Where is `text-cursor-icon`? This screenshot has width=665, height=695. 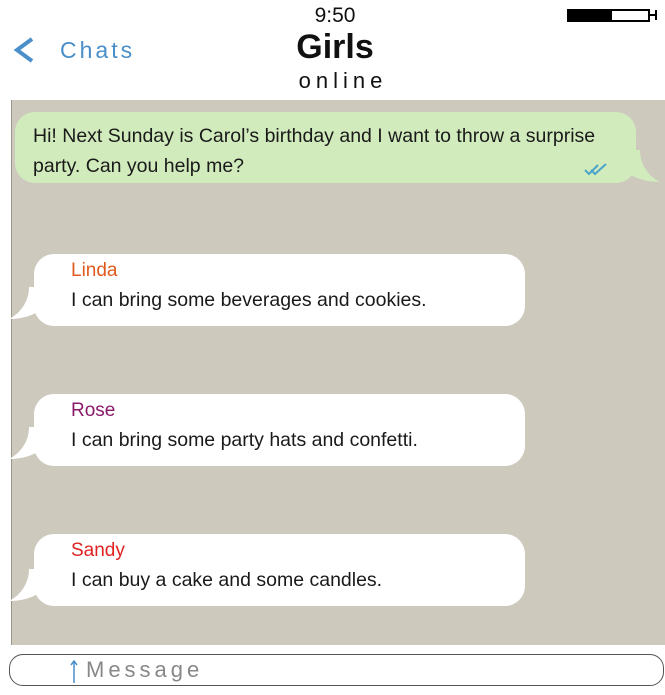 text-cursor-icon is located at coordinates (74, 671).